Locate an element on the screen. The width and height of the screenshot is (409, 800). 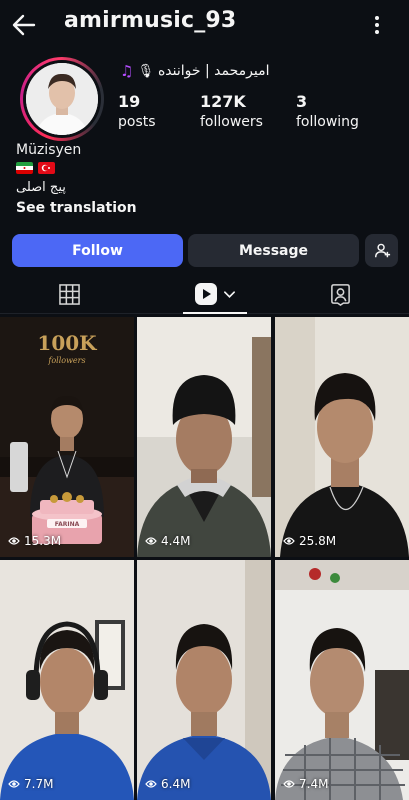
reel-tile: 7.4M is located at coordinates (342, 680).